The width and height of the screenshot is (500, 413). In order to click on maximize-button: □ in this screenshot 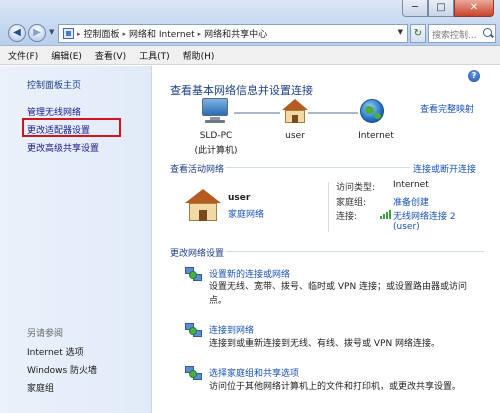, I will do `click(441, 8)`.